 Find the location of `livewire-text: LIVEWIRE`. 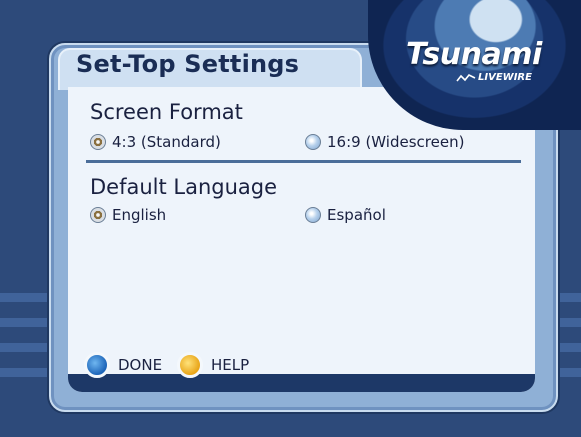

livewire-text: LIVEWIRE is located at coordinates (505, 77).